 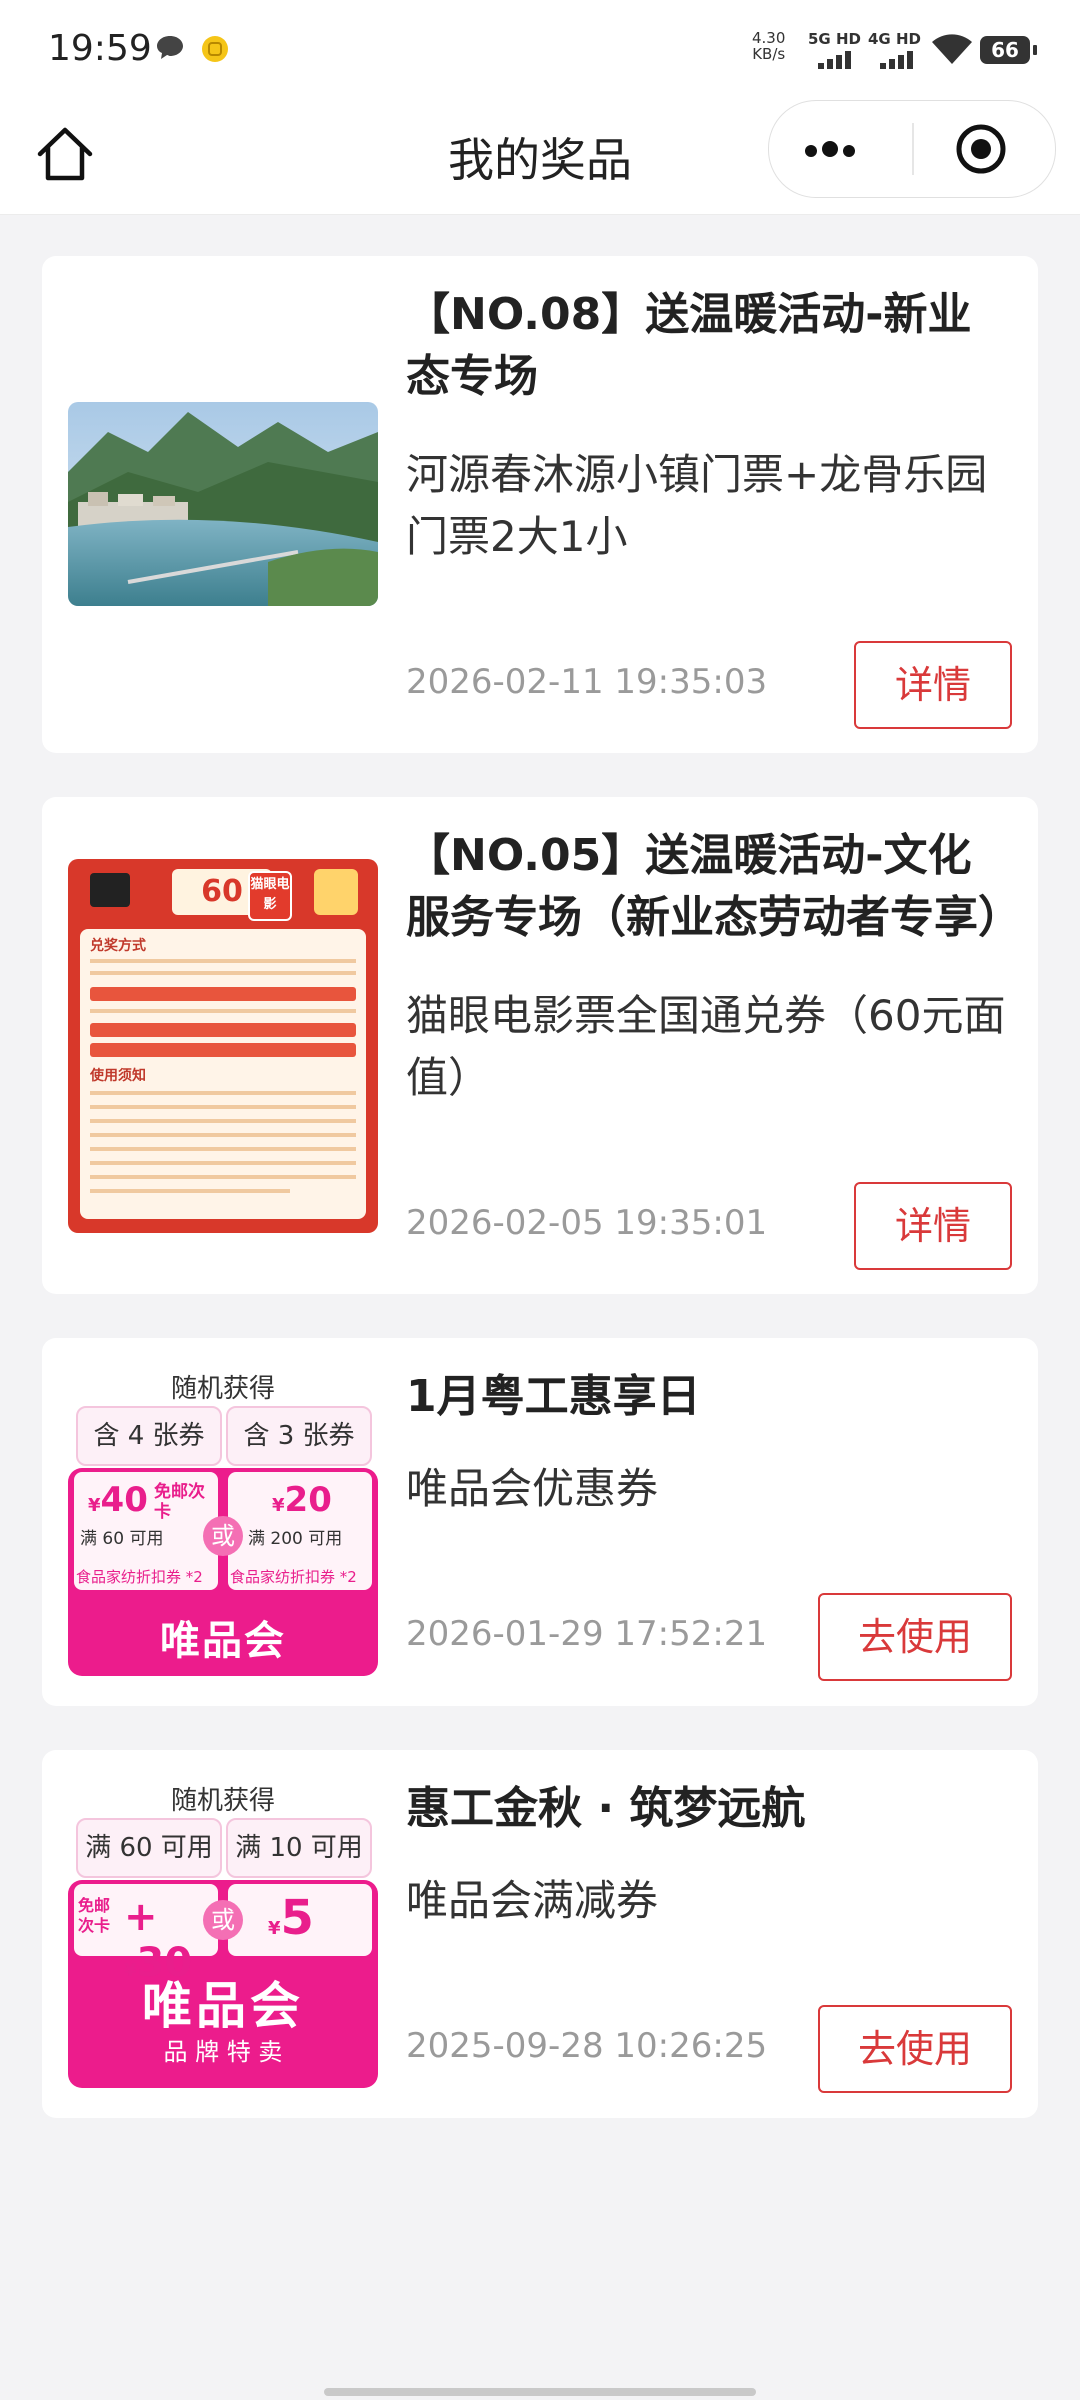 I want to click on signal-label-2: 4G HD, so click(x=894, y=39).